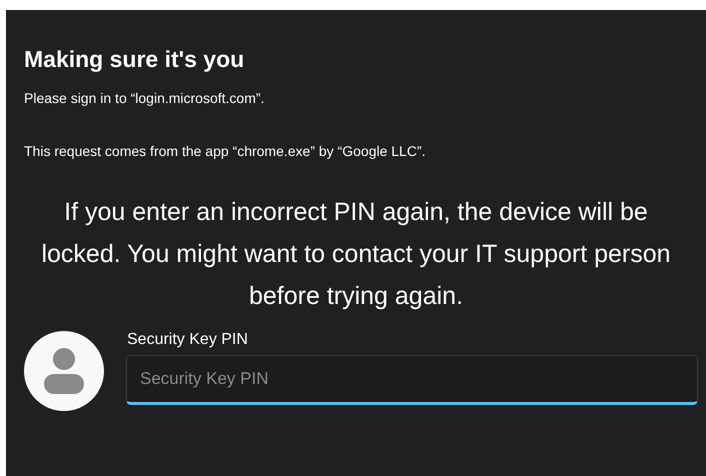  I want to click on pin-label: Security Key PIN, so click(188, 340).